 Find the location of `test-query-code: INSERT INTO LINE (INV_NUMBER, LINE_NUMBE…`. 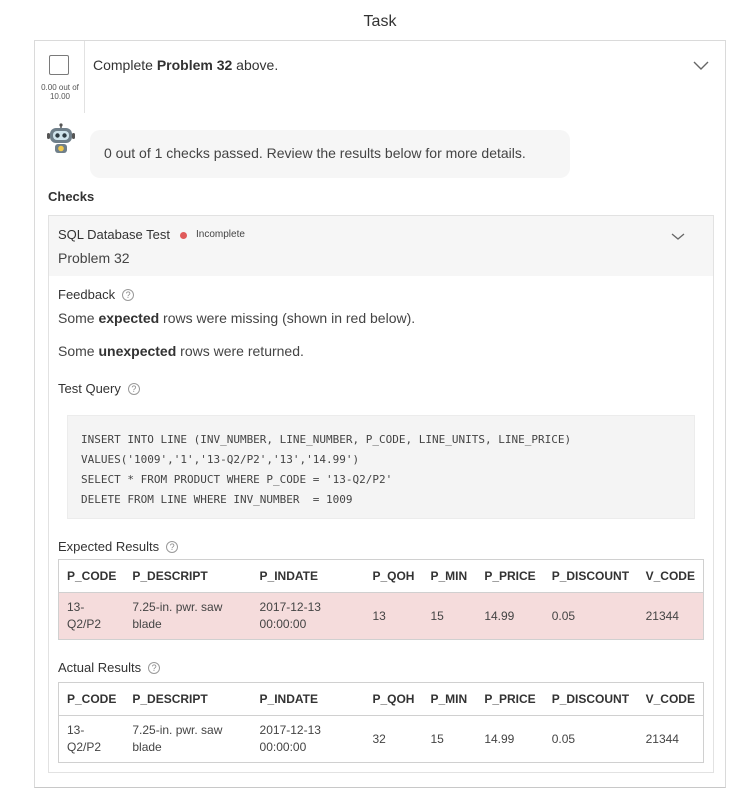

test-query-code: INSERT INTO LINE (INV_NUMBER, LINE_NUMBE… is located at coordinates (381, 467).